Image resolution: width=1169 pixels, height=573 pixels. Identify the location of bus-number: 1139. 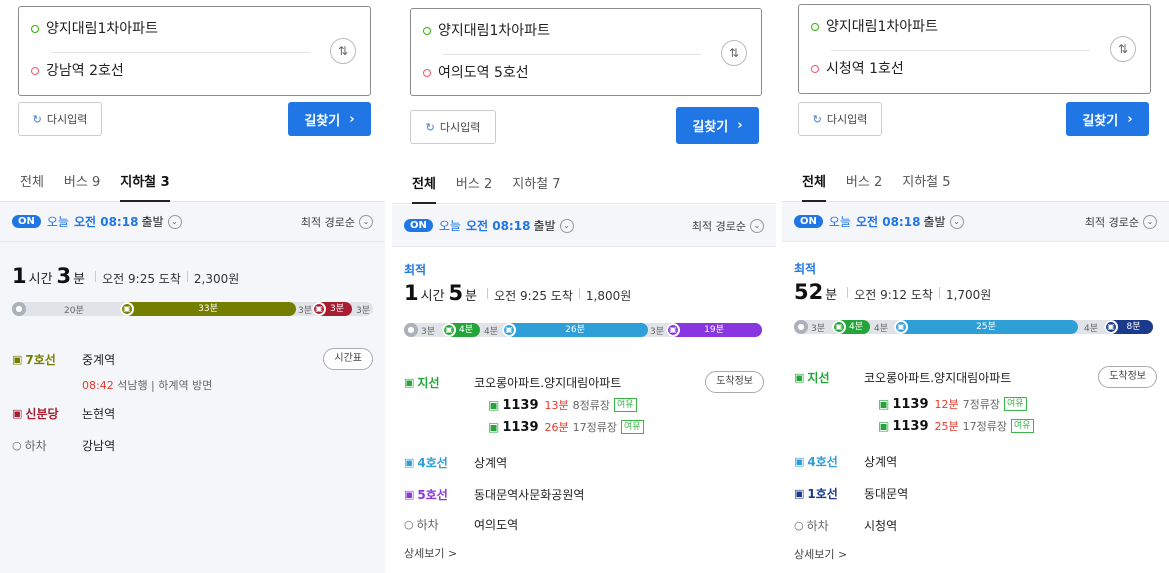
(910, 404).